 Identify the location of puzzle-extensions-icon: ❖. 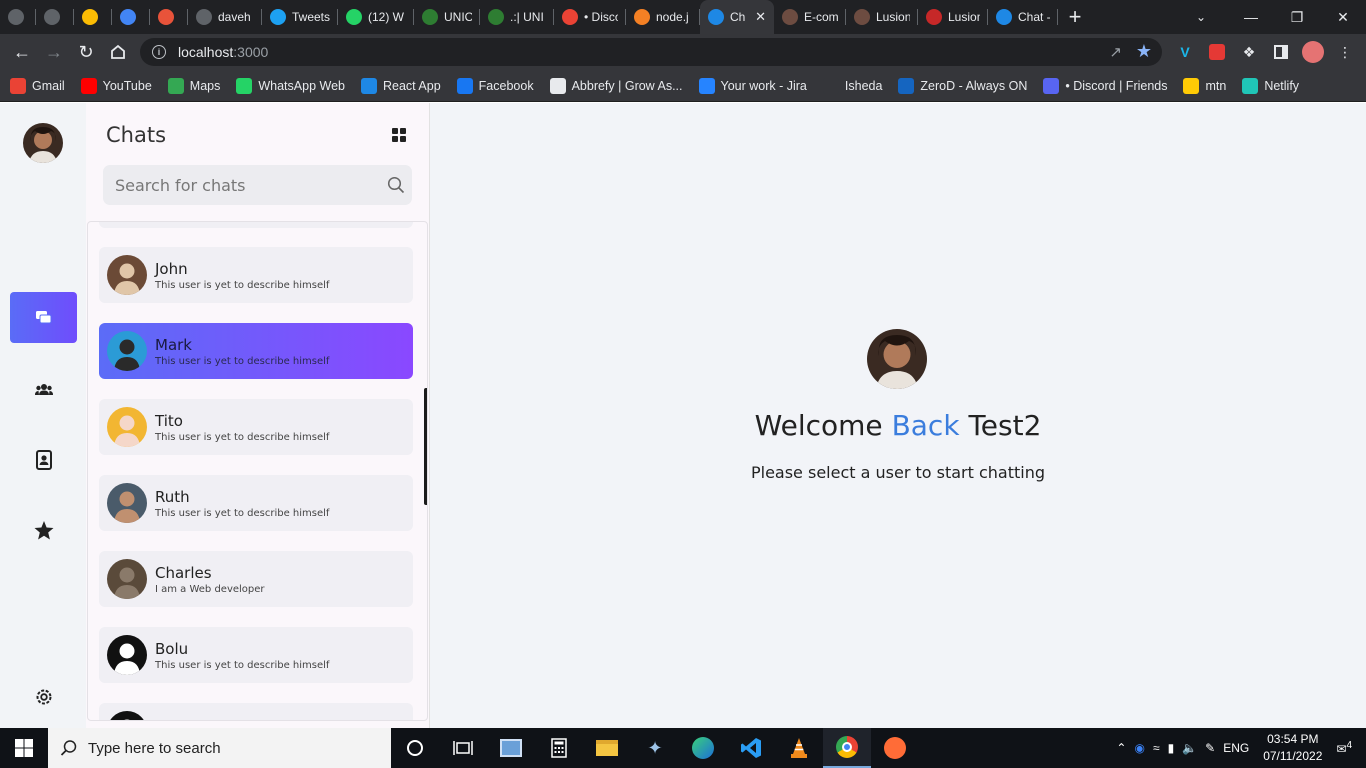
(1249, 52).